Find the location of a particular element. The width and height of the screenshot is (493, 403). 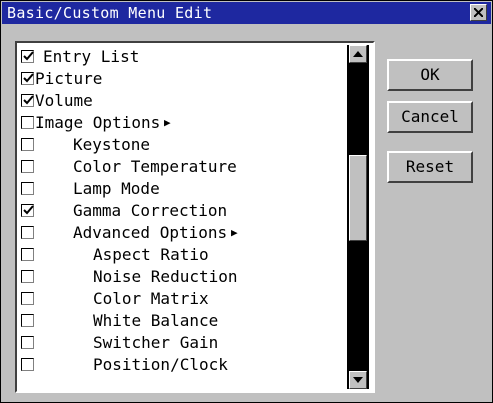

scroll-up-button is located at coordinates (358, 54).